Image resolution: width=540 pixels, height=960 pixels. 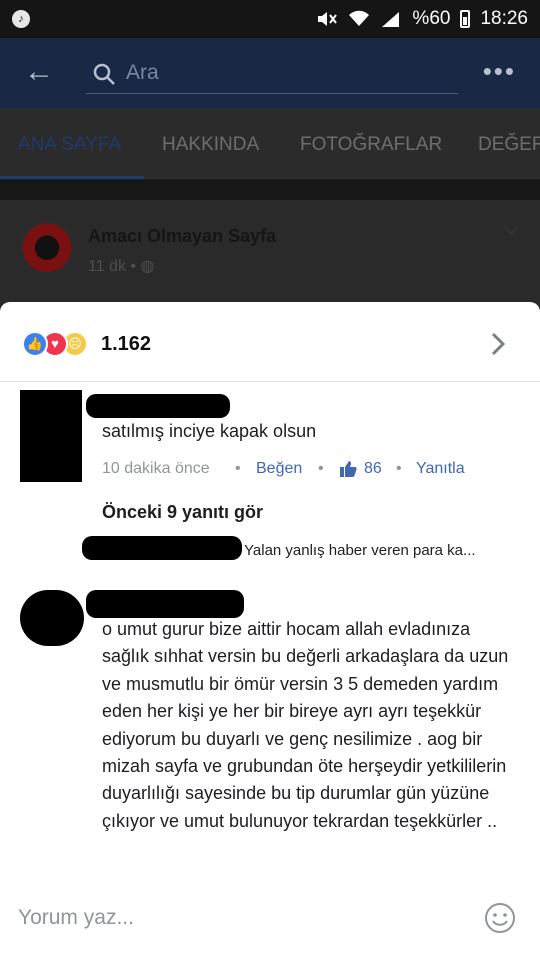 What do you see at coordinates (498, 344) in the screenshot?
I see `chevron-right-icon` at bounding box center [498, 344].